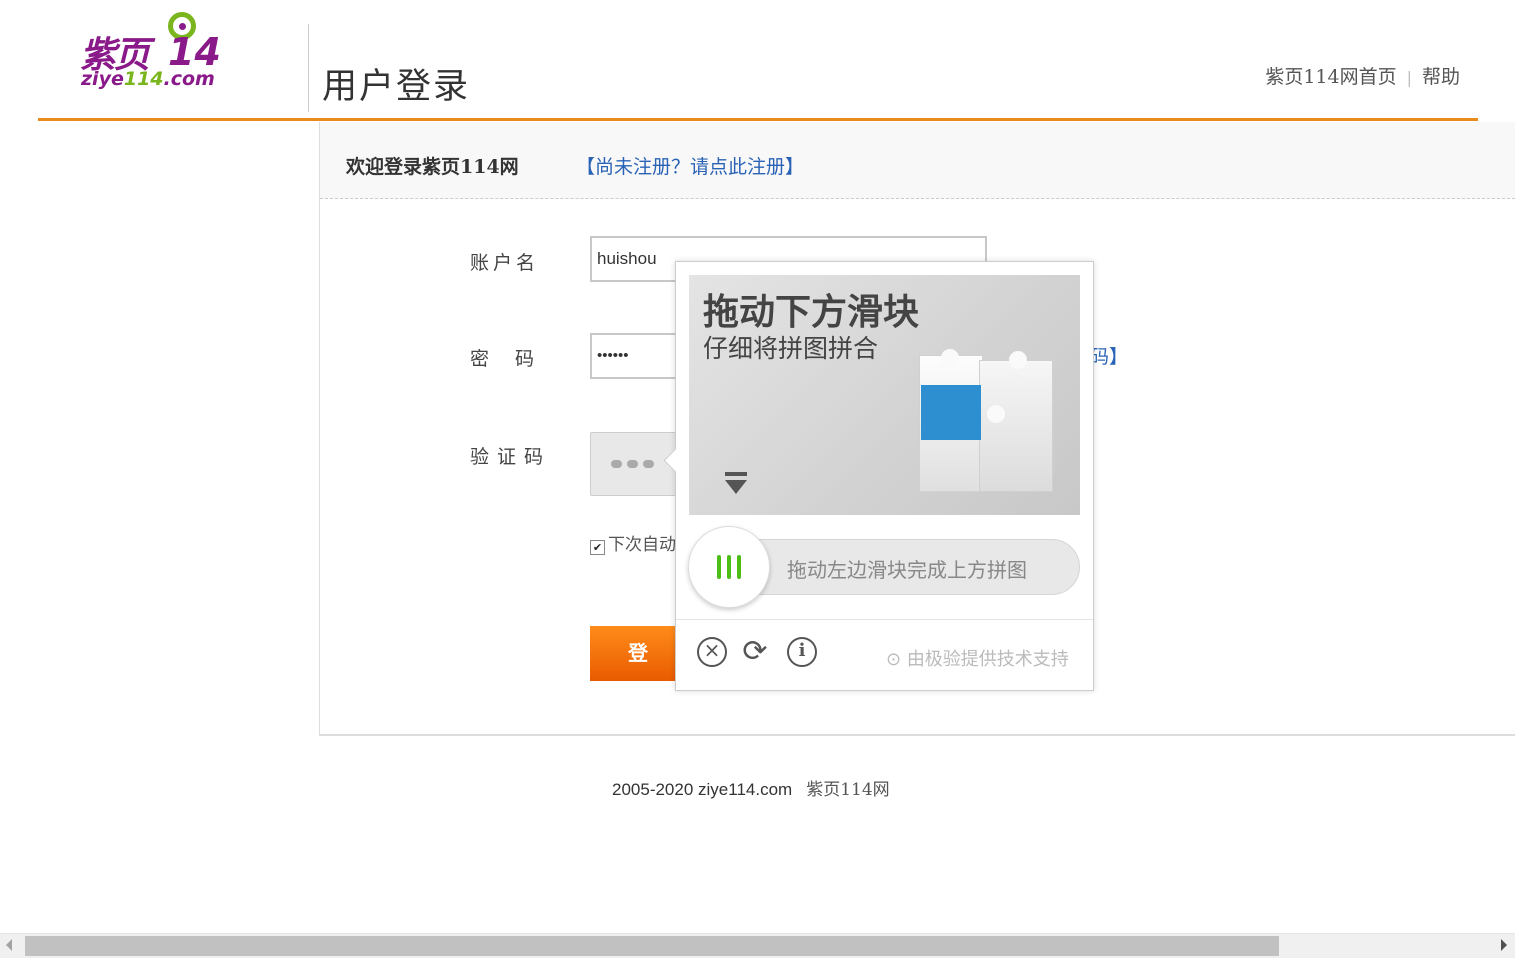 Image resolution: width=1515 pixels, height=958 pixels. What do you see at coordinates (917, 160) in the screenshot?
I see `welcome-bar: 欢迎登录紫页114网 【尚未注册？请点此注册】` at bounding box center [917, 160].